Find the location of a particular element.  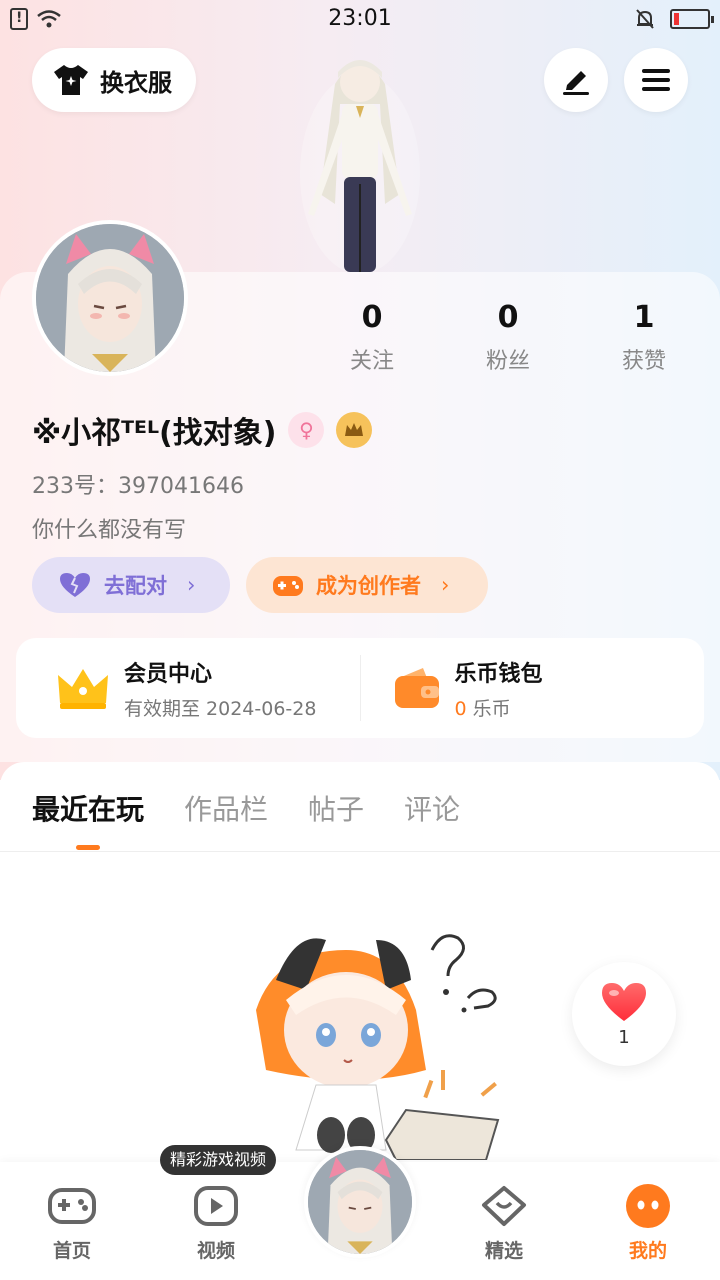

featured-heart-icon is located at coordinates (504, 1206).